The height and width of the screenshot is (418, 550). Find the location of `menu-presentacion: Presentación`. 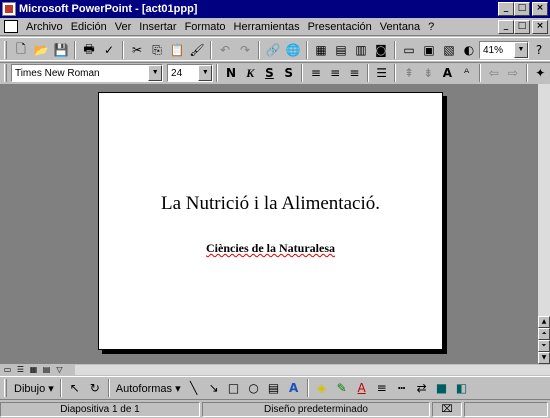

menu-presentacion: Presentación is located at coordinates (340, 27).